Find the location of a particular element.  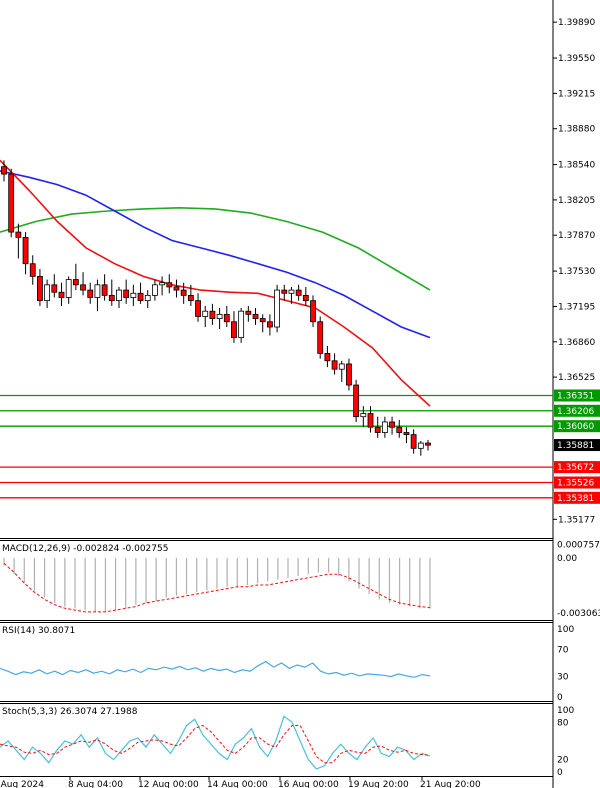

stoch-tick-label: 100 is located at coordinates (565, 711).